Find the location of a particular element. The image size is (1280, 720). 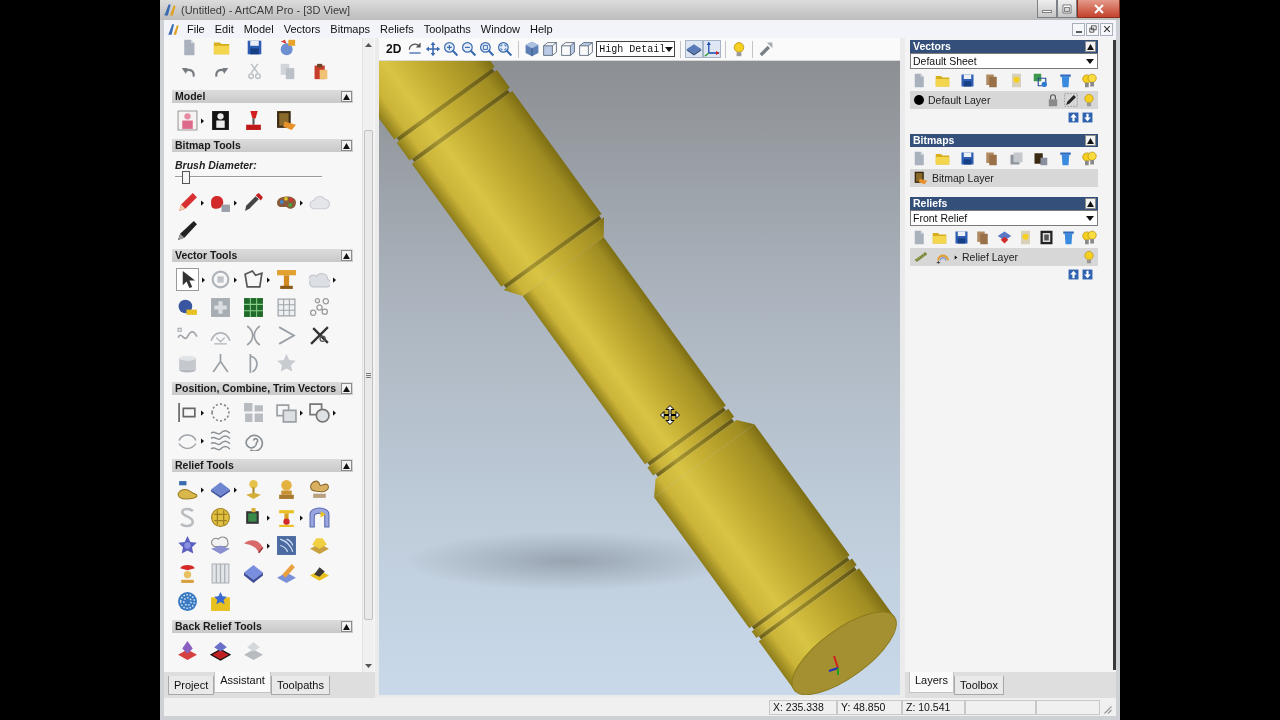

wavy-lines-icon is located at coordinates (220, 440).